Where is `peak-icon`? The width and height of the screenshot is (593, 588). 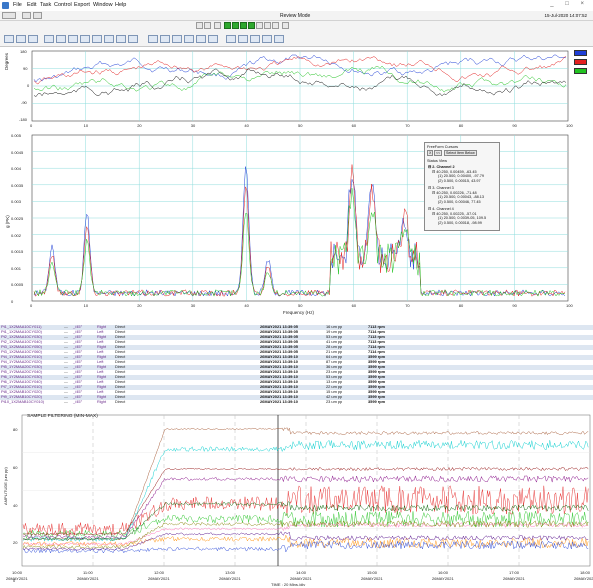
peak-icon is located at coordinates (85, 39).